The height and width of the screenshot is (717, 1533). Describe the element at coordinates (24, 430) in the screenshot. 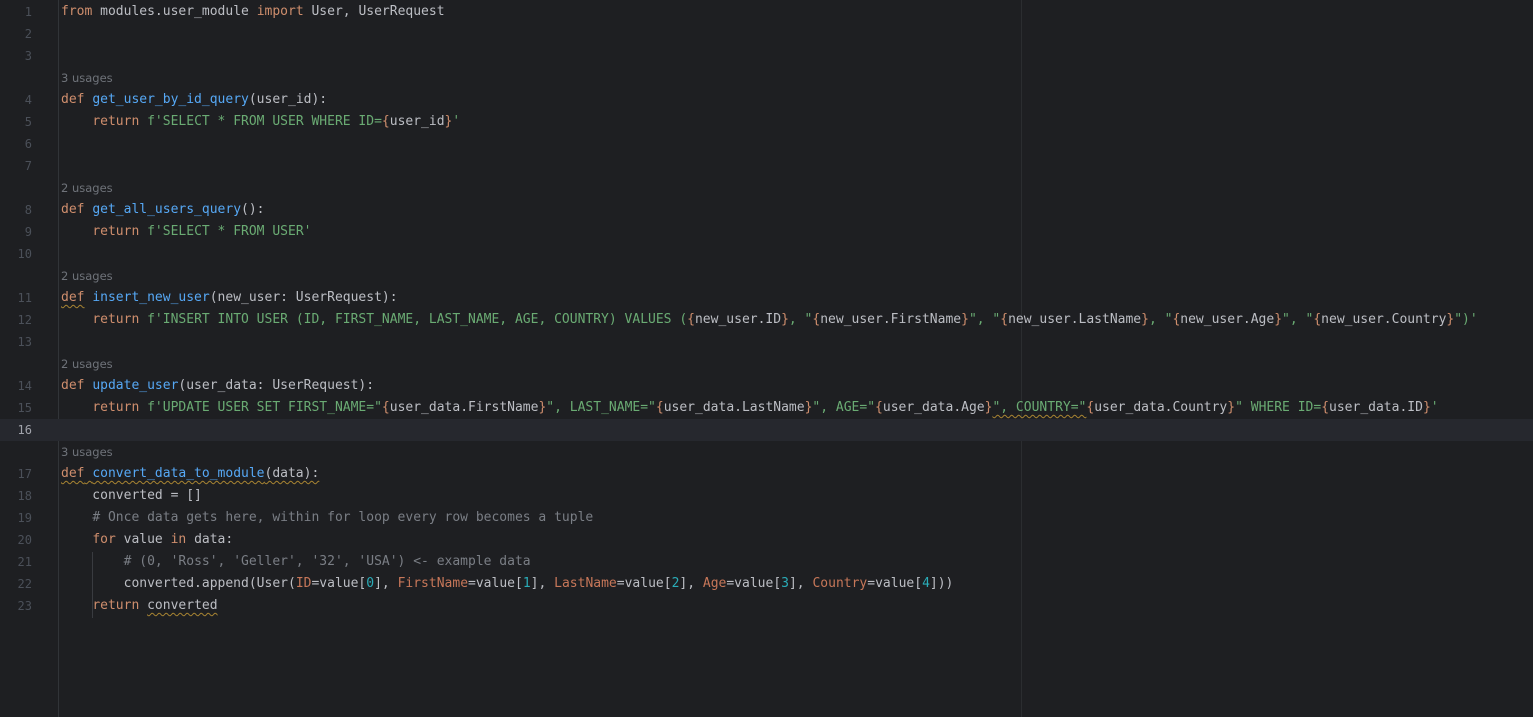

I see `line-number: 16` at that location.